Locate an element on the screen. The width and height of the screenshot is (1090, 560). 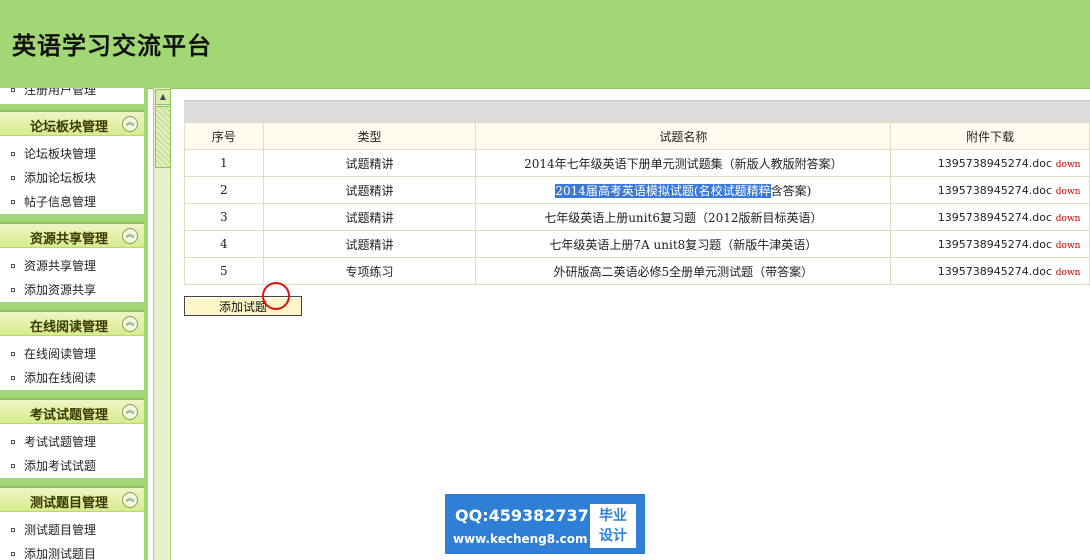
section-header-resources: 资源共享管理 ︽ is located at coordinates (72, 235).